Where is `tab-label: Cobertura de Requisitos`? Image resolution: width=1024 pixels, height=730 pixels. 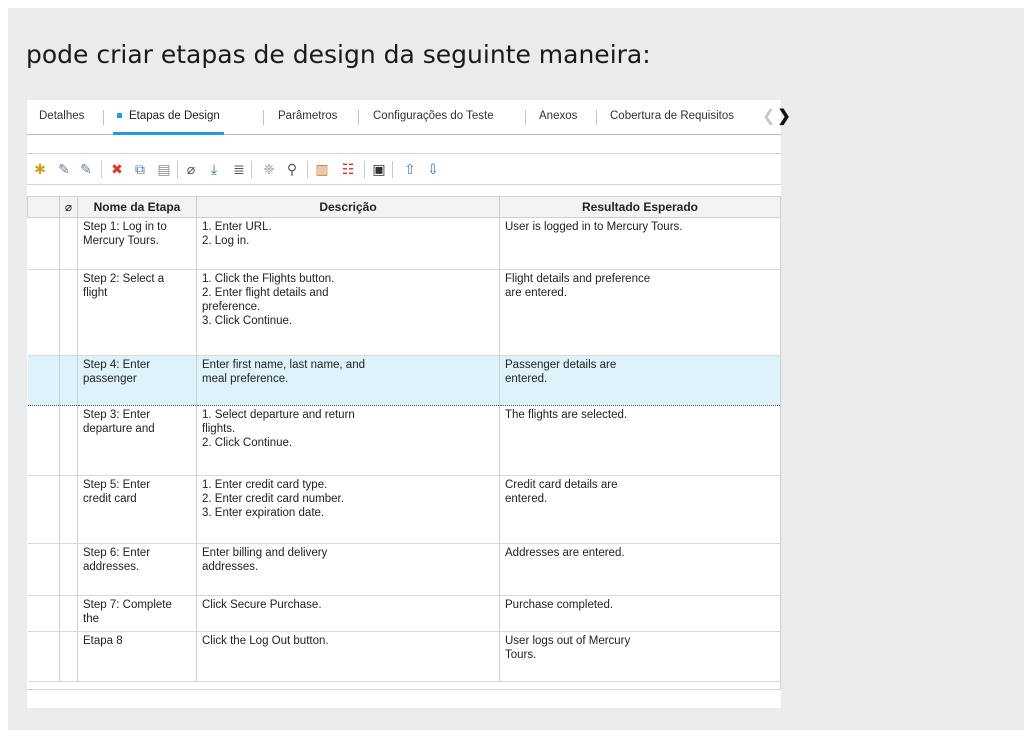
tab-label: Cobertura de Requisitos is located at coordinates (672, 116).